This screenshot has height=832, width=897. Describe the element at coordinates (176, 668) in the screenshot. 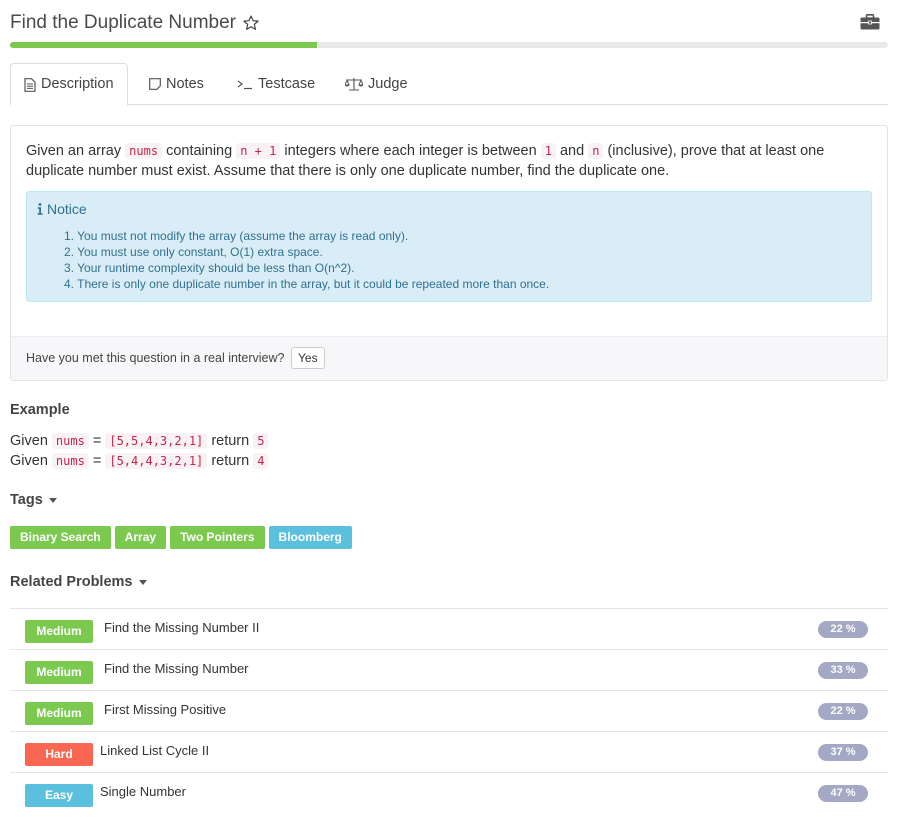

I see `related-problem-link: Find the Missing Number` at that location.